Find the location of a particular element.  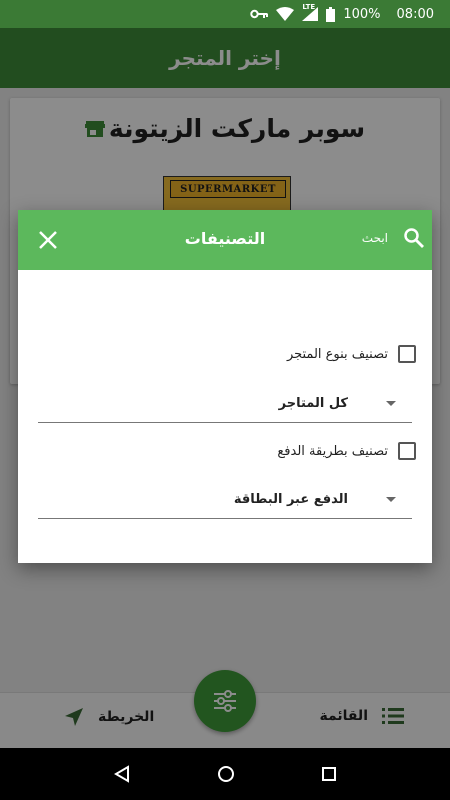

store-type-value: كل المتاجر is located at coordinates (313, 403).